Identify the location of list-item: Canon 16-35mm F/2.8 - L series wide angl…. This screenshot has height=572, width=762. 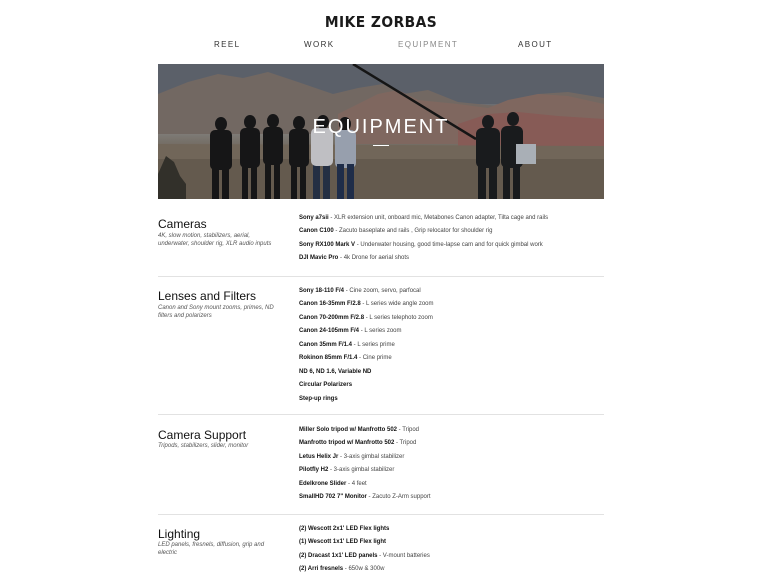
(366, 304).